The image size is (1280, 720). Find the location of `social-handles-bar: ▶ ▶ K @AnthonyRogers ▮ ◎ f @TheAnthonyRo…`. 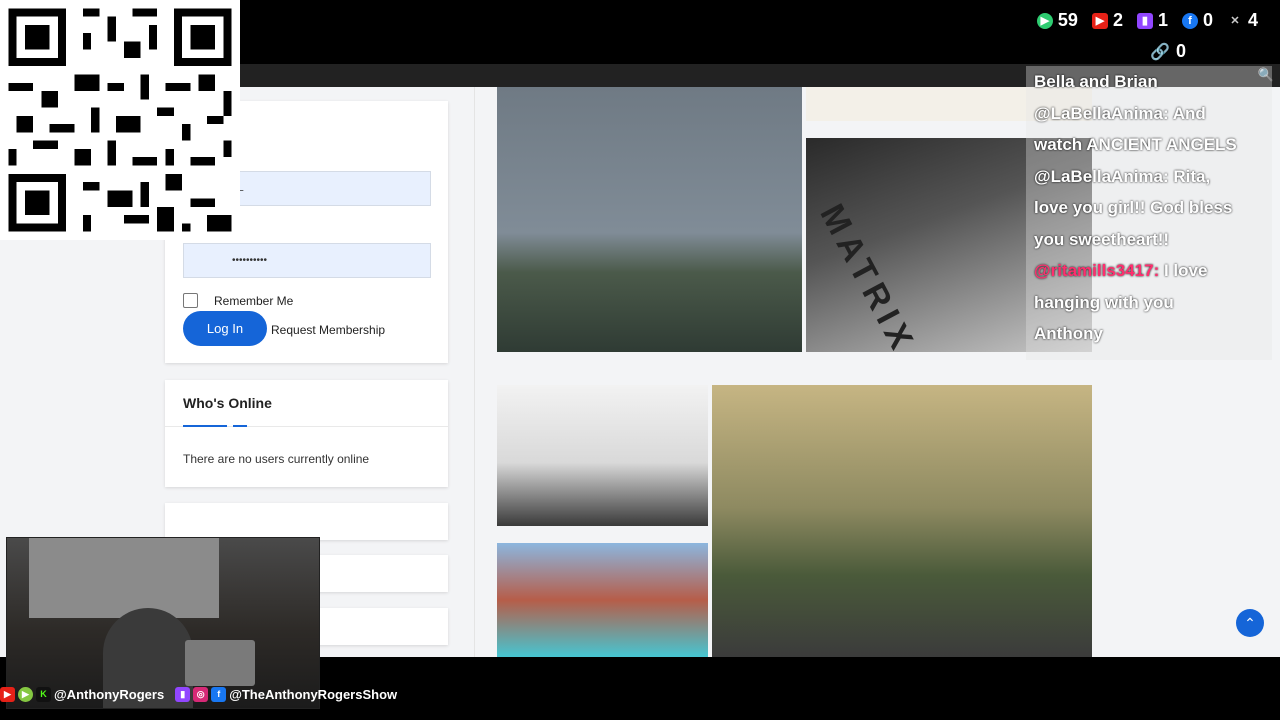

social-handles-bar: ▶ ▶ K @AnthonyRogers ▮ ◎ f @TheAnthonyRo… is located at coordinates (198, 694).